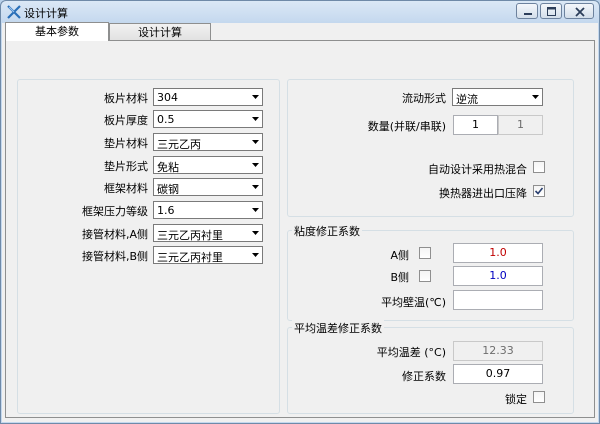 This screenshot has width=600, height=424. Describe the element at coordinates (338, 328) in the screenshot. I see `temp-diff-panel-title: 平均温差修正系数` at that location.